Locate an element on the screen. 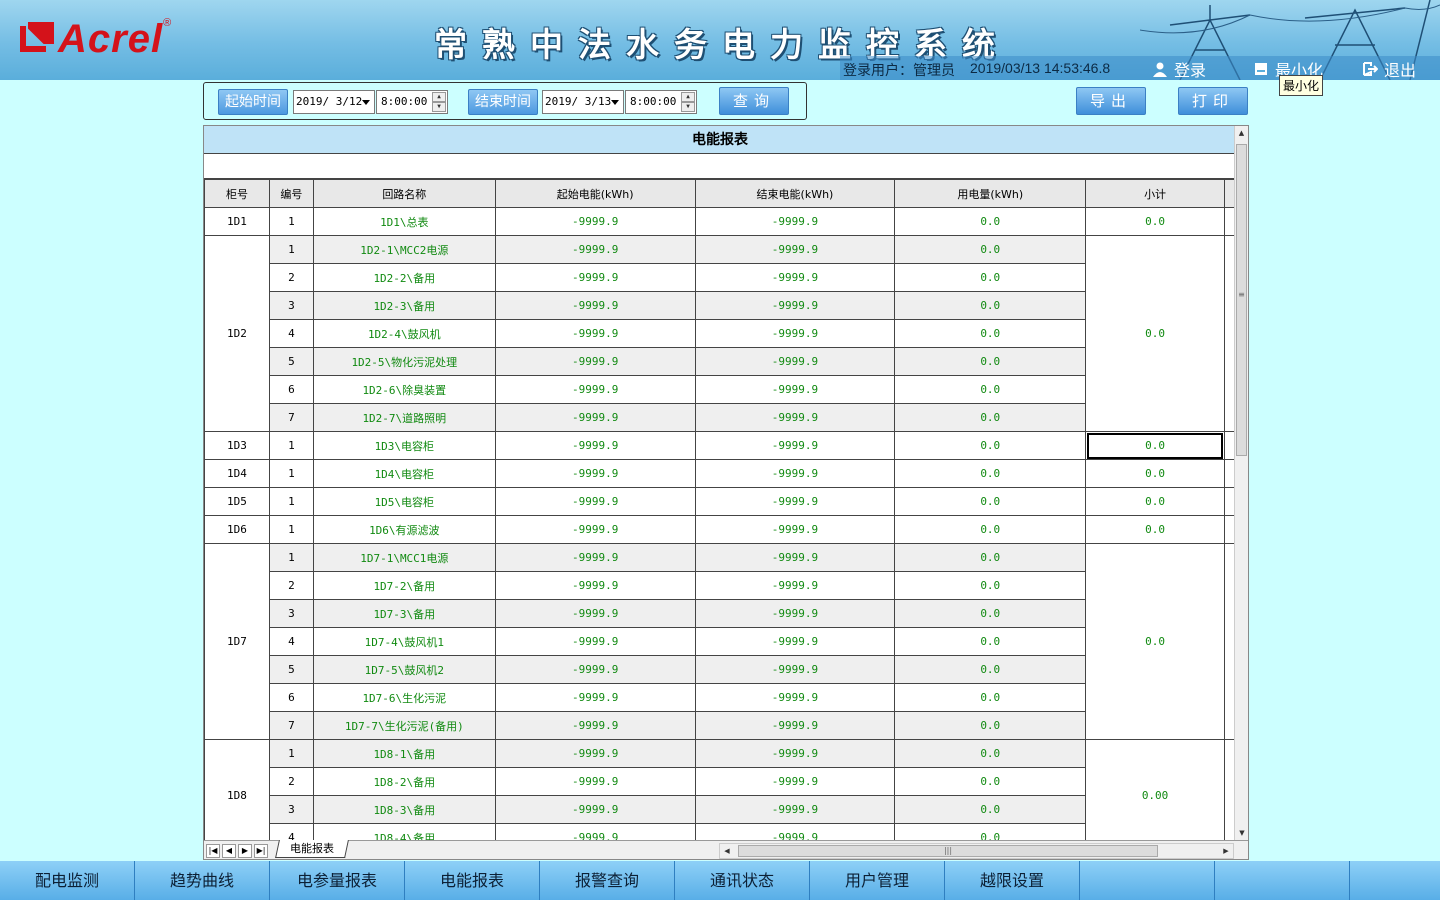 The width and height of the screenshot is (1440, 900). end-time-input: 8:00:00 ▲ ▼ is located at coordinates (661, 102).